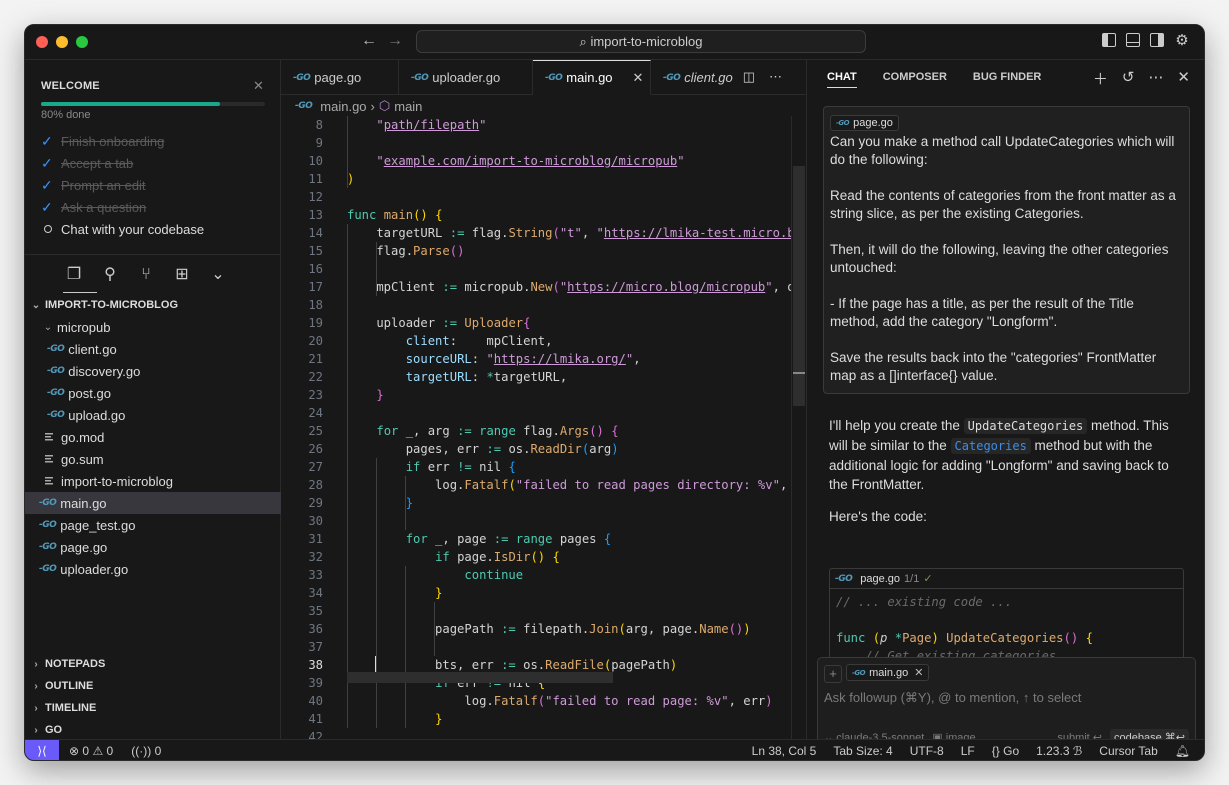 The width and height of the screenshot is (1229, 785). What do you see at coordinates (153, 393) in the screenshot?
I see `tree-file: -GO post.go` at bounding box center [153, 393].